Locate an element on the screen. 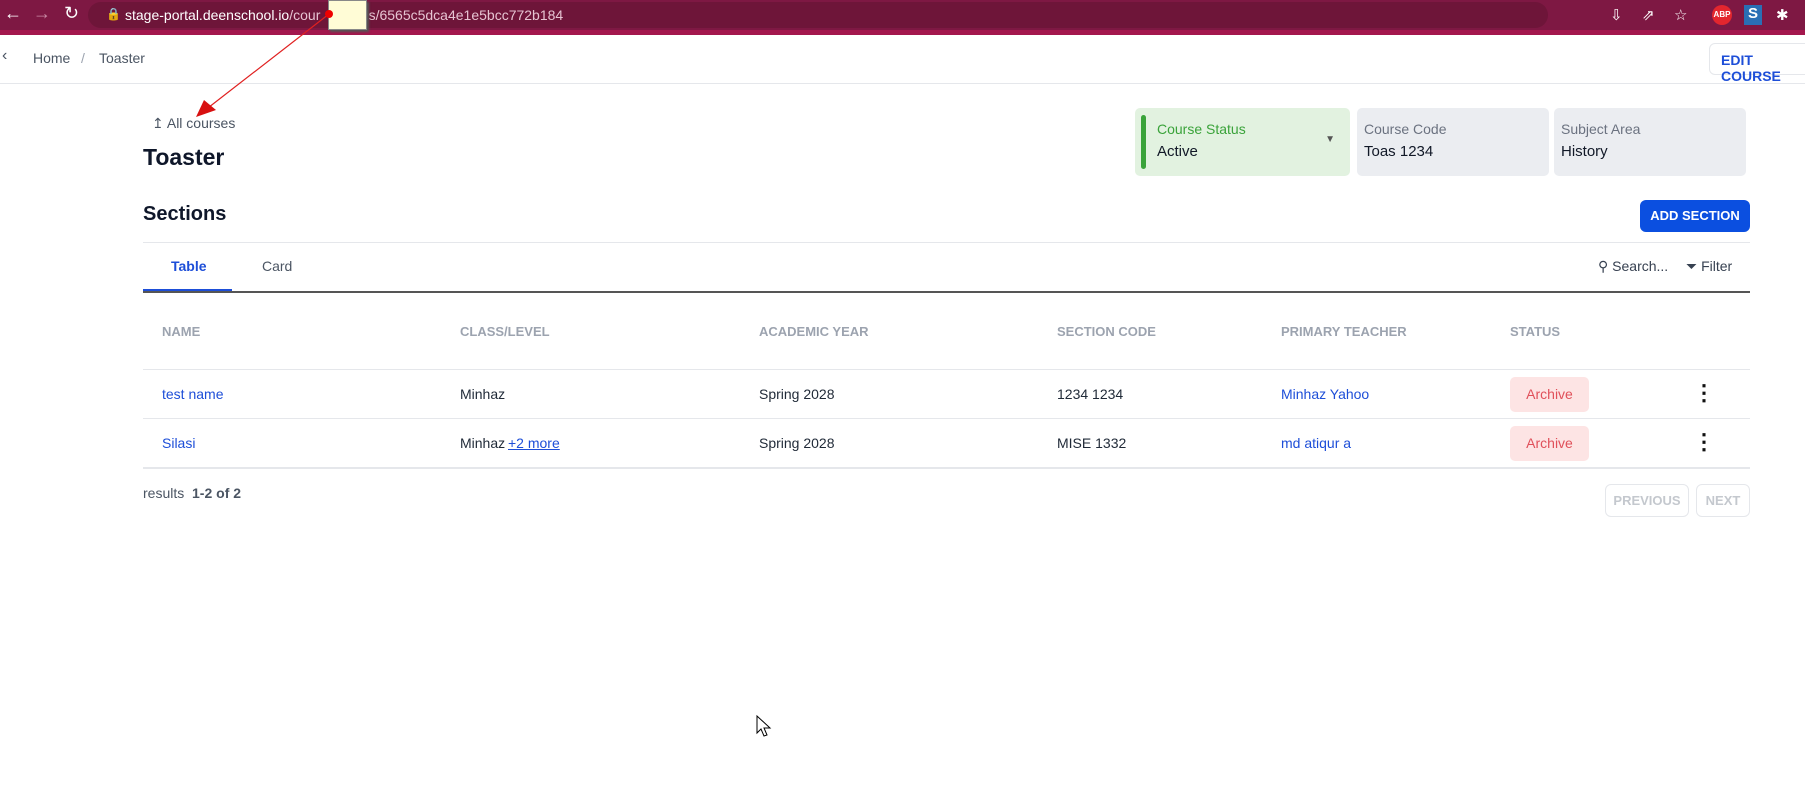 Image resolution: width=1805 pixels, height=786 pixels. section-code: 1234 1234 is located at coordinates (1090, 394).